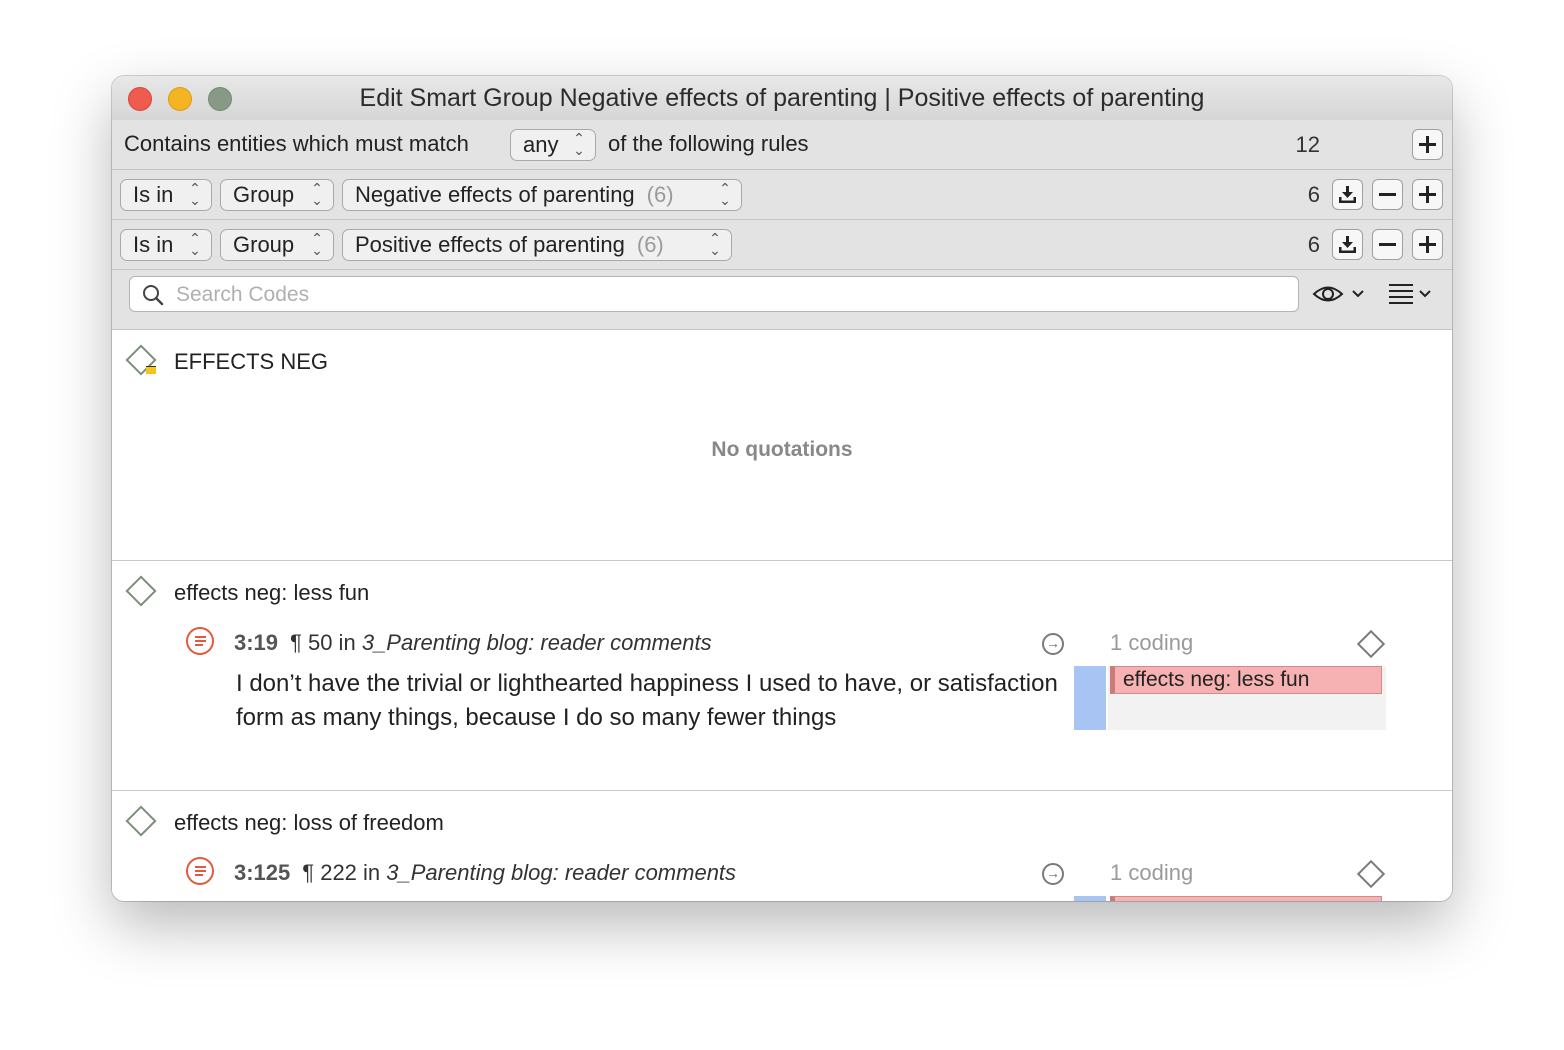 This screenshot has width=1564, height=1050. What do you see at coordinates (541, 144) in the screenshot?
I see `match-operator-value: any` at bounding box center [541, 144].